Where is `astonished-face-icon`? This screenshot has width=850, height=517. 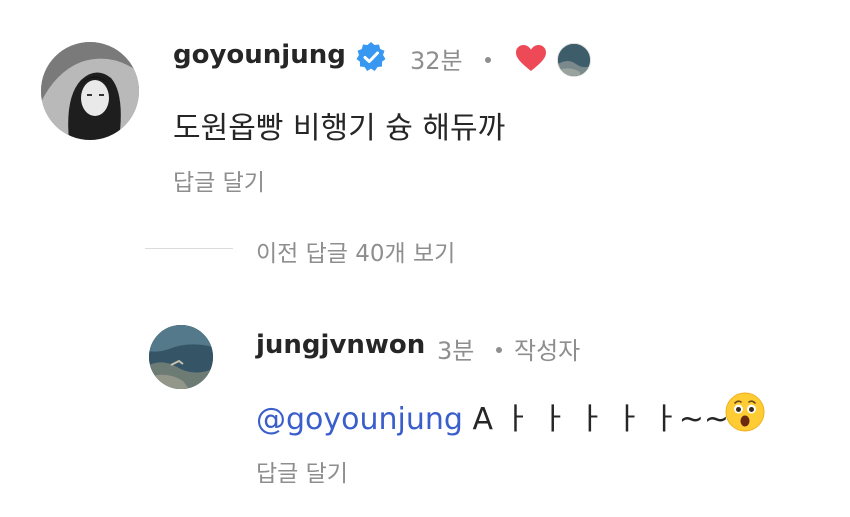
astonished-face-icon is located at coordinates (745, 412).